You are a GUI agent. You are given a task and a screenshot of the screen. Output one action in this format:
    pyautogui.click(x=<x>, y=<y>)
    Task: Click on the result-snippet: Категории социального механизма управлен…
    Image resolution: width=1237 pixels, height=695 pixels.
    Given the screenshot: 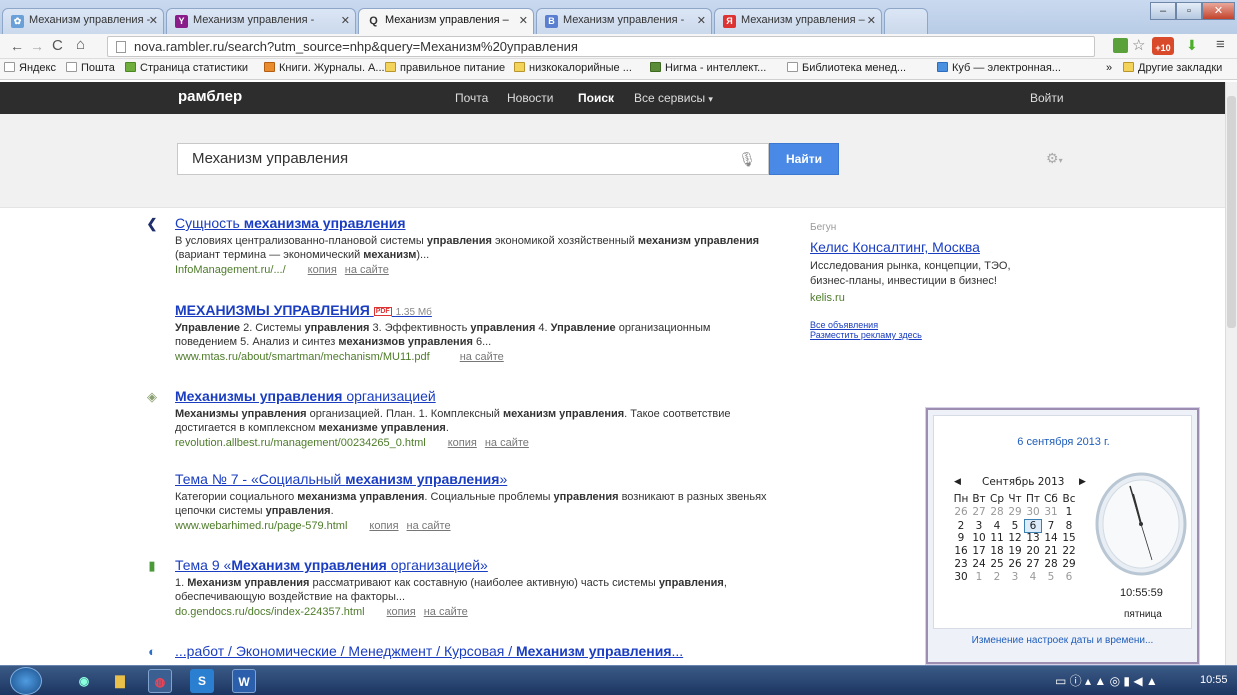 What is the action you would take?
    pyautogui.click(x=471, y=504)
    